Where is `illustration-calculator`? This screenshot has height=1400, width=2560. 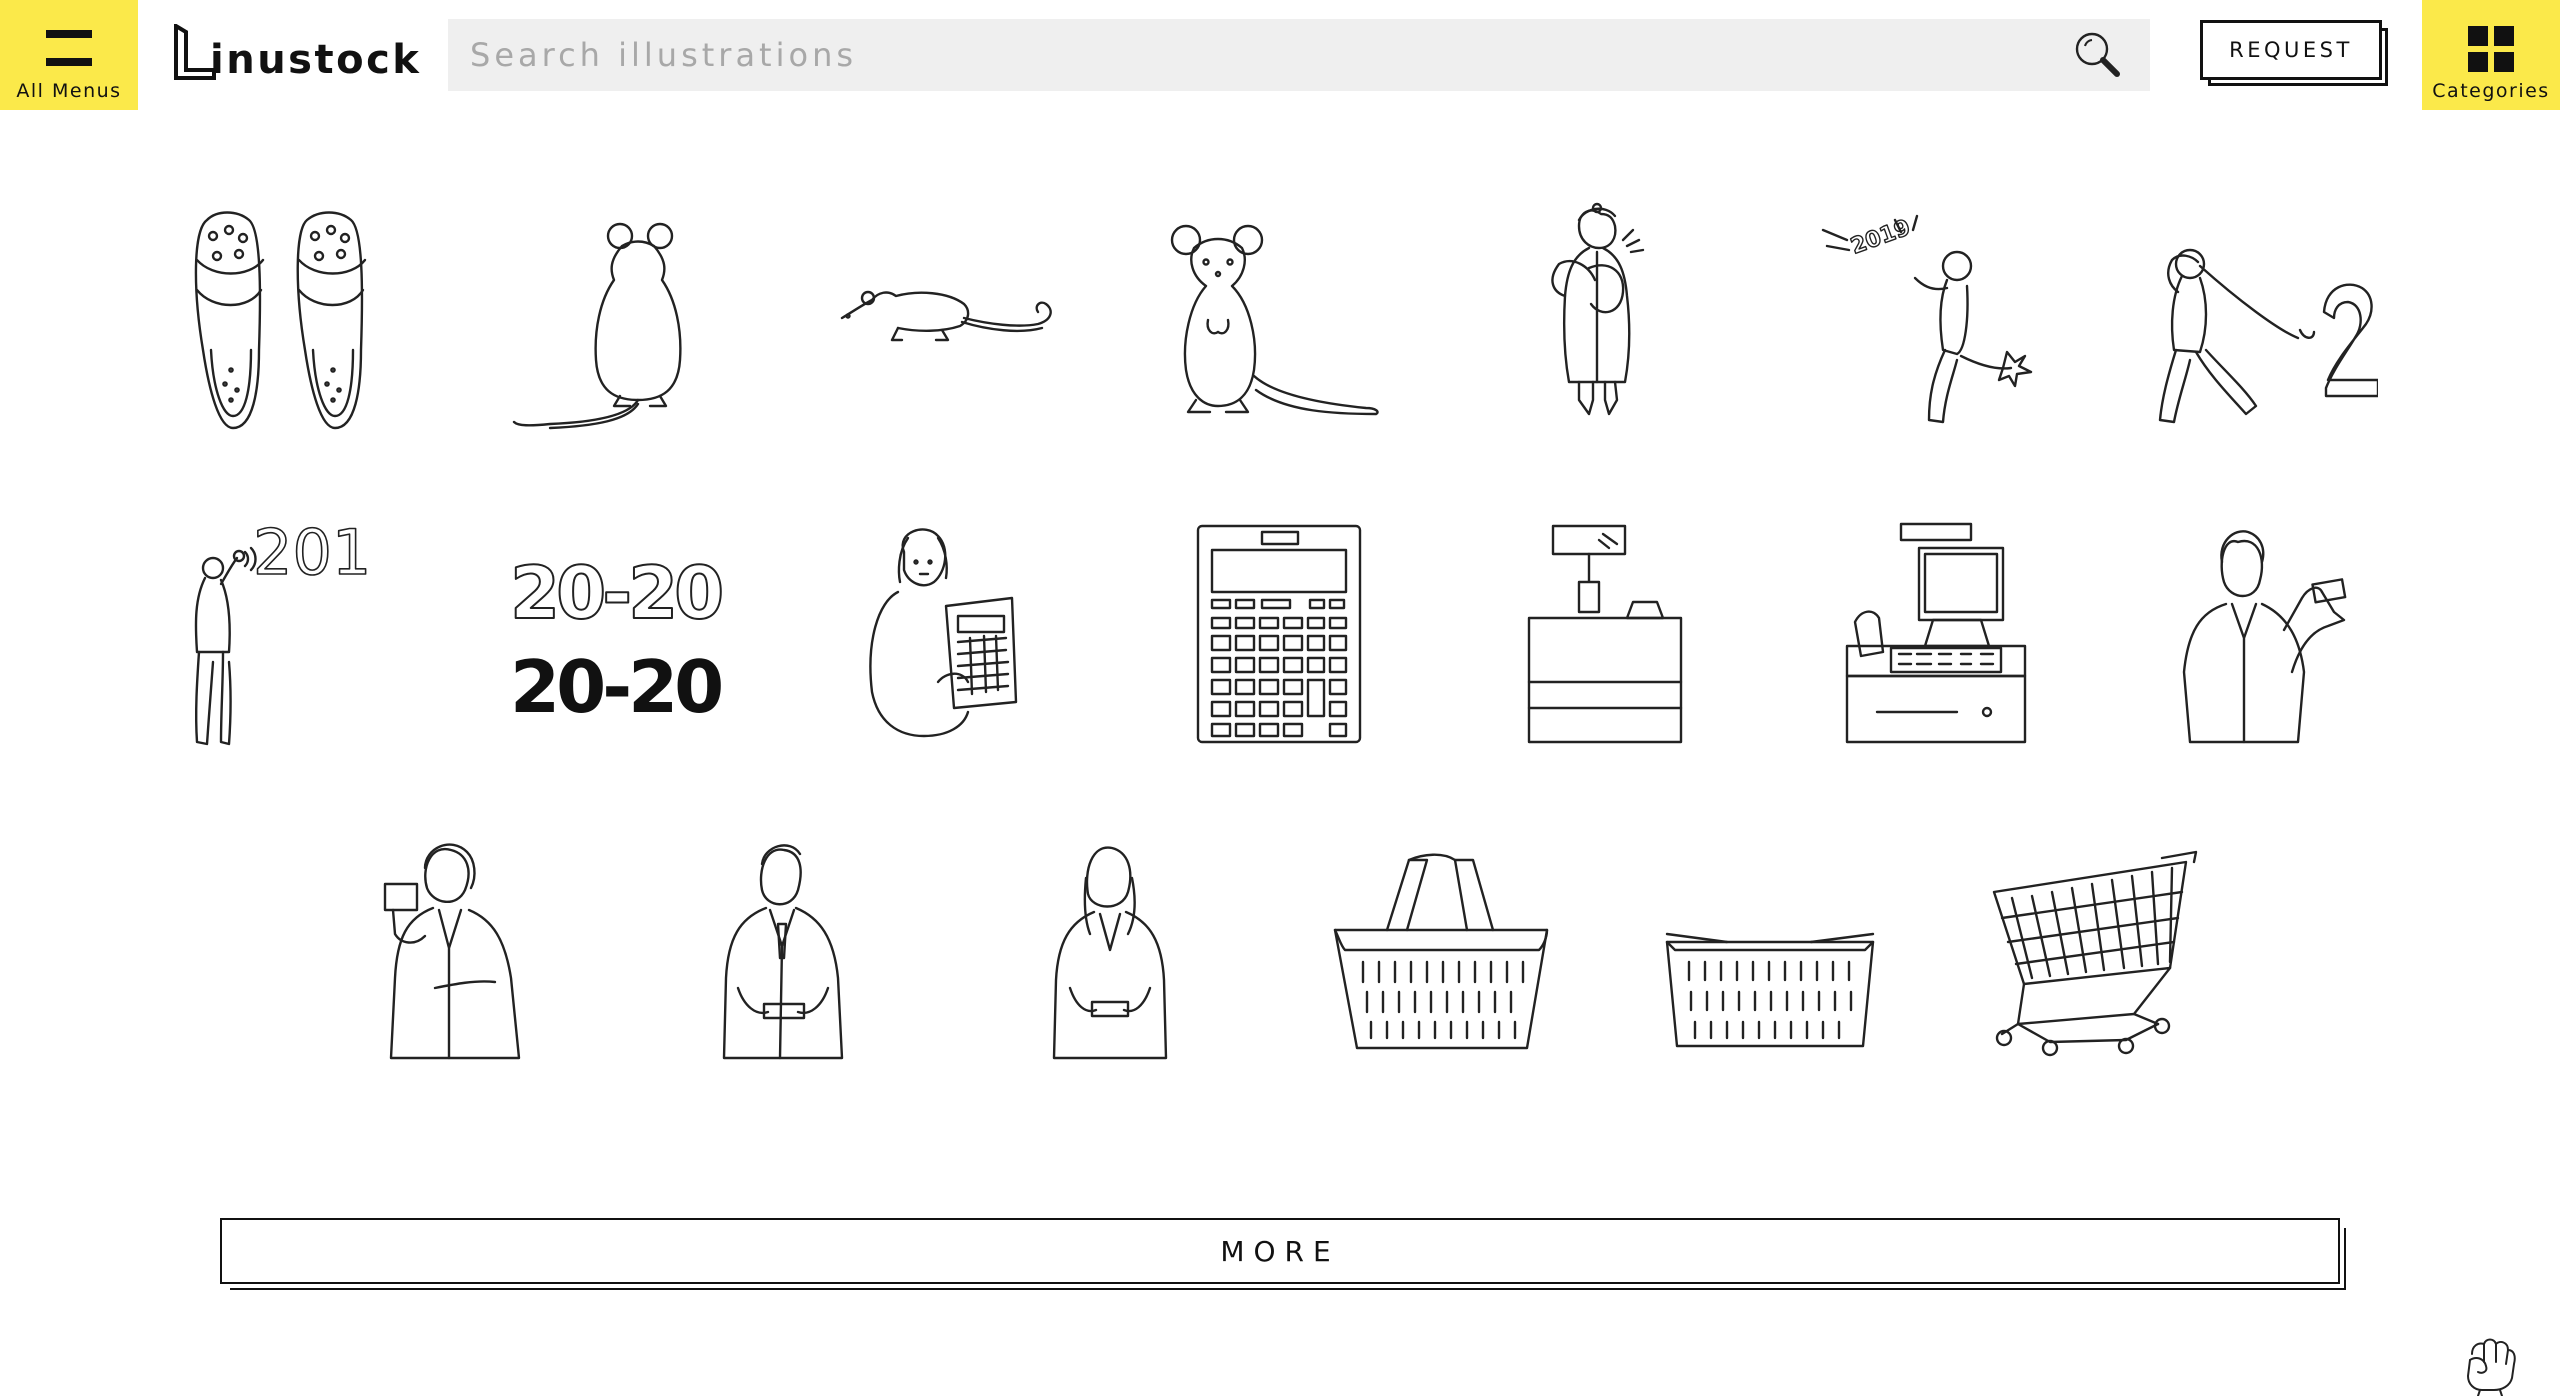
illustration-calculator is located at coordinates (1281, 637).